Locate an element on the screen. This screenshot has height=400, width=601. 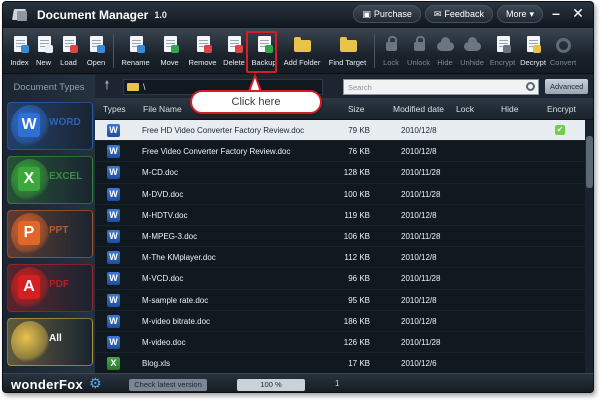
column-file-name: File Name is located at coordinates (162, 109).